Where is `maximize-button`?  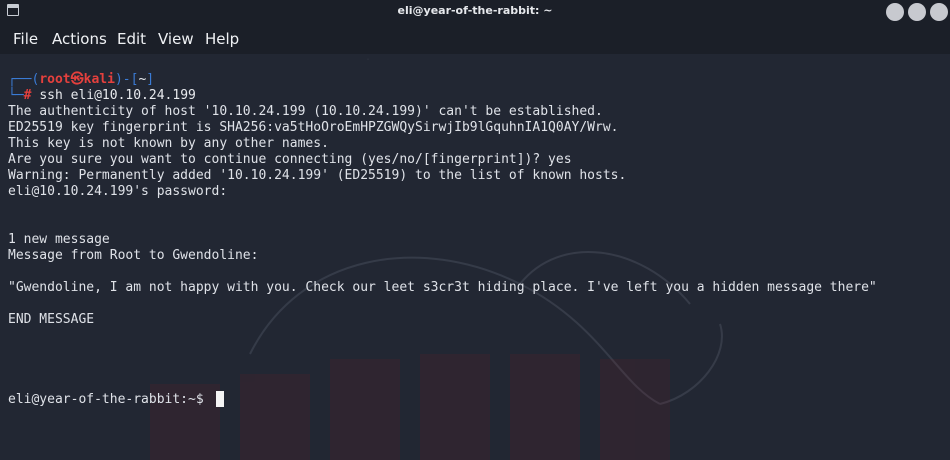 maximize-button is located at coordinates (917, 12).